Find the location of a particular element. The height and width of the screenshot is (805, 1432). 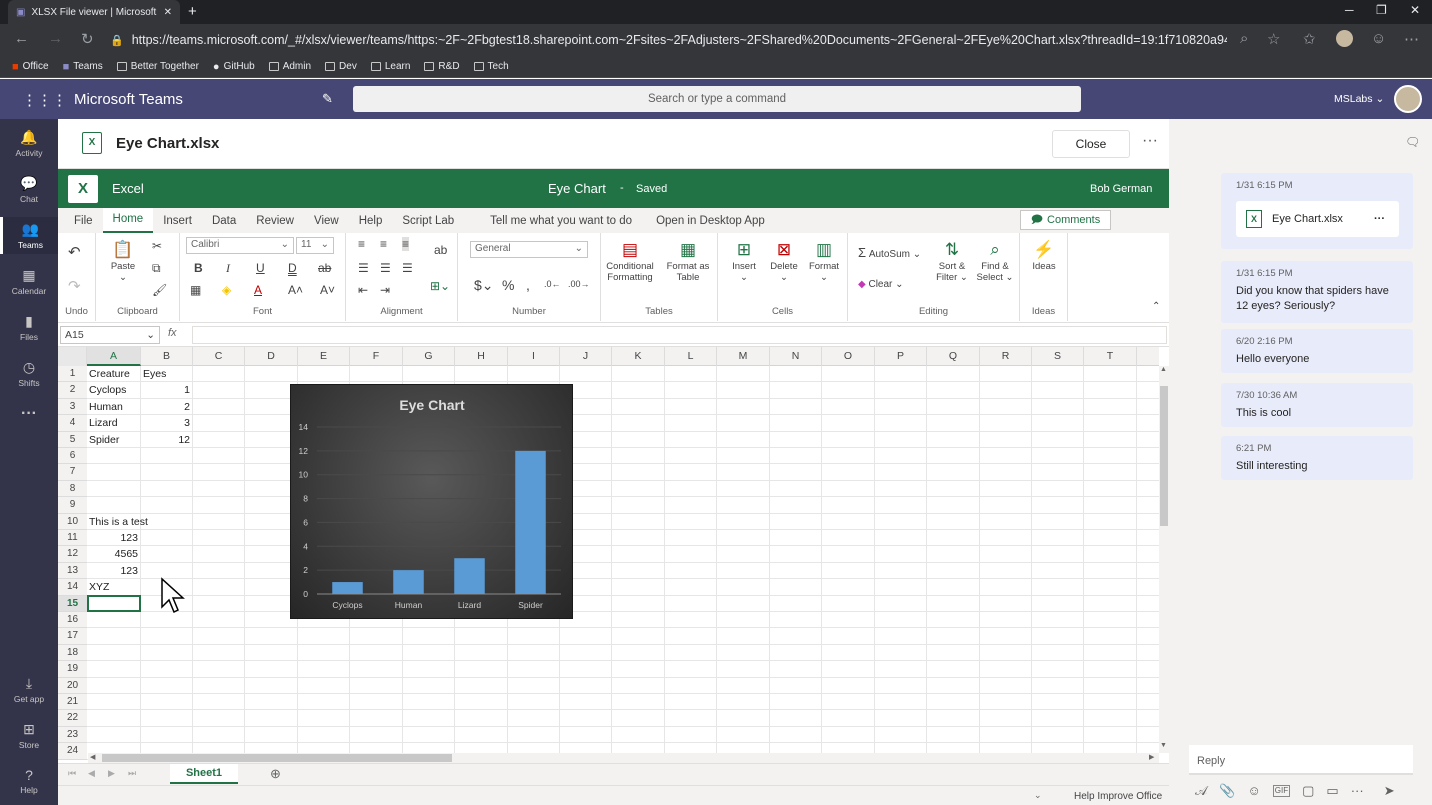

chart-bar-human is located at coordinates (408, 582).